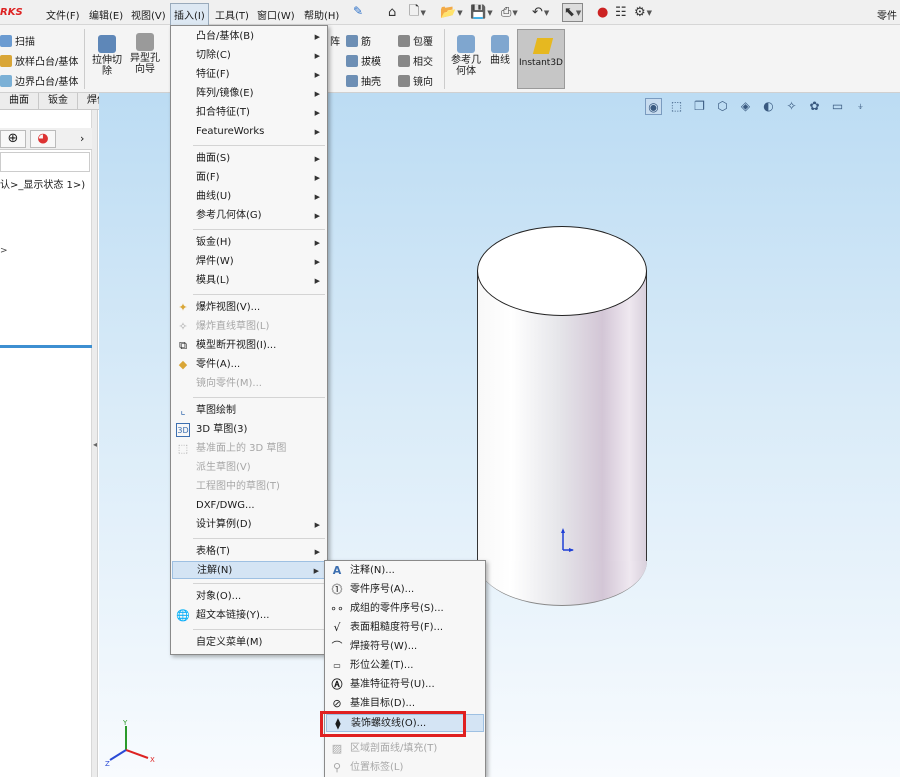  Describe the element at coordinates (814, 106) in the screenshot. I see `edit-appearance-icon: ✿` at that location.